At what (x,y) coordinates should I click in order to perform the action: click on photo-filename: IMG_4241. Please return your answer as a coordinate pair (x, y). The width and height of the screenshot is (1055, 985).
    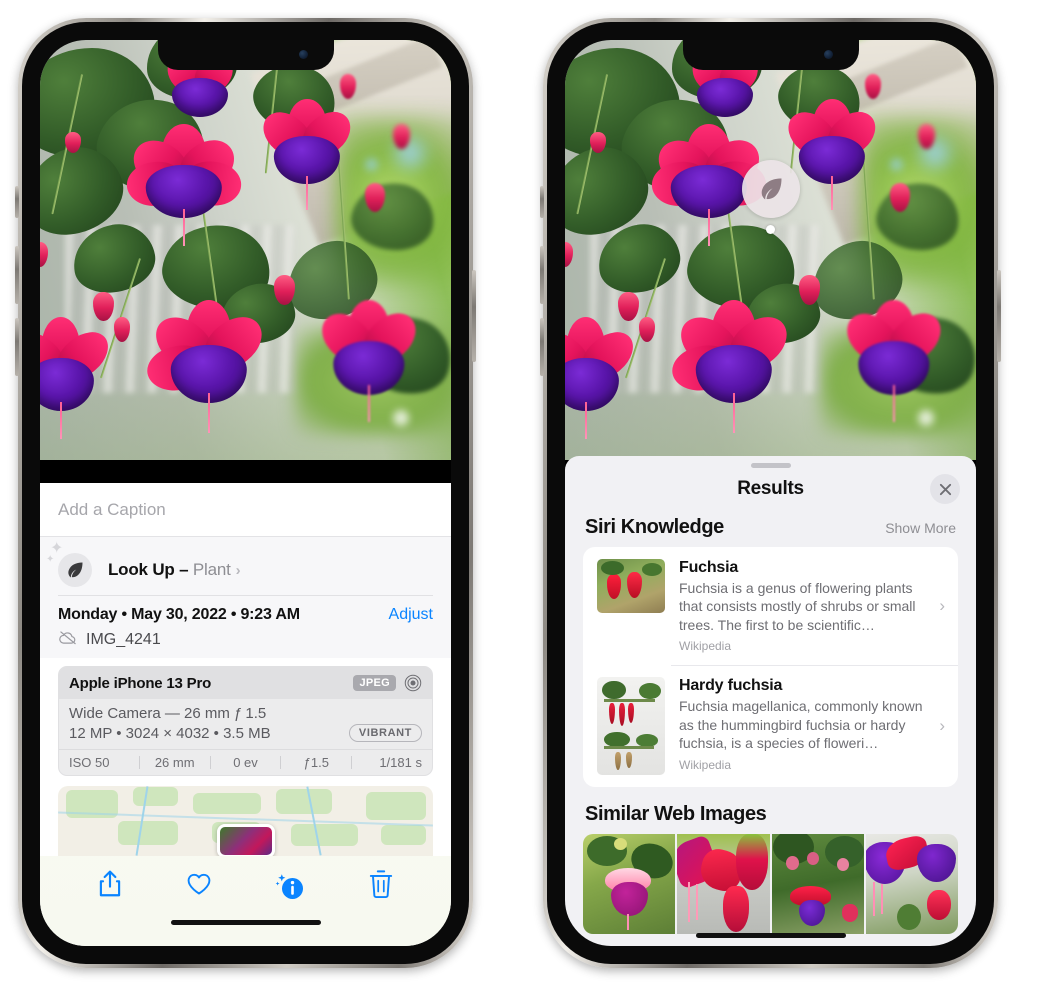
    Looking at the image, I should click on (123, 639).